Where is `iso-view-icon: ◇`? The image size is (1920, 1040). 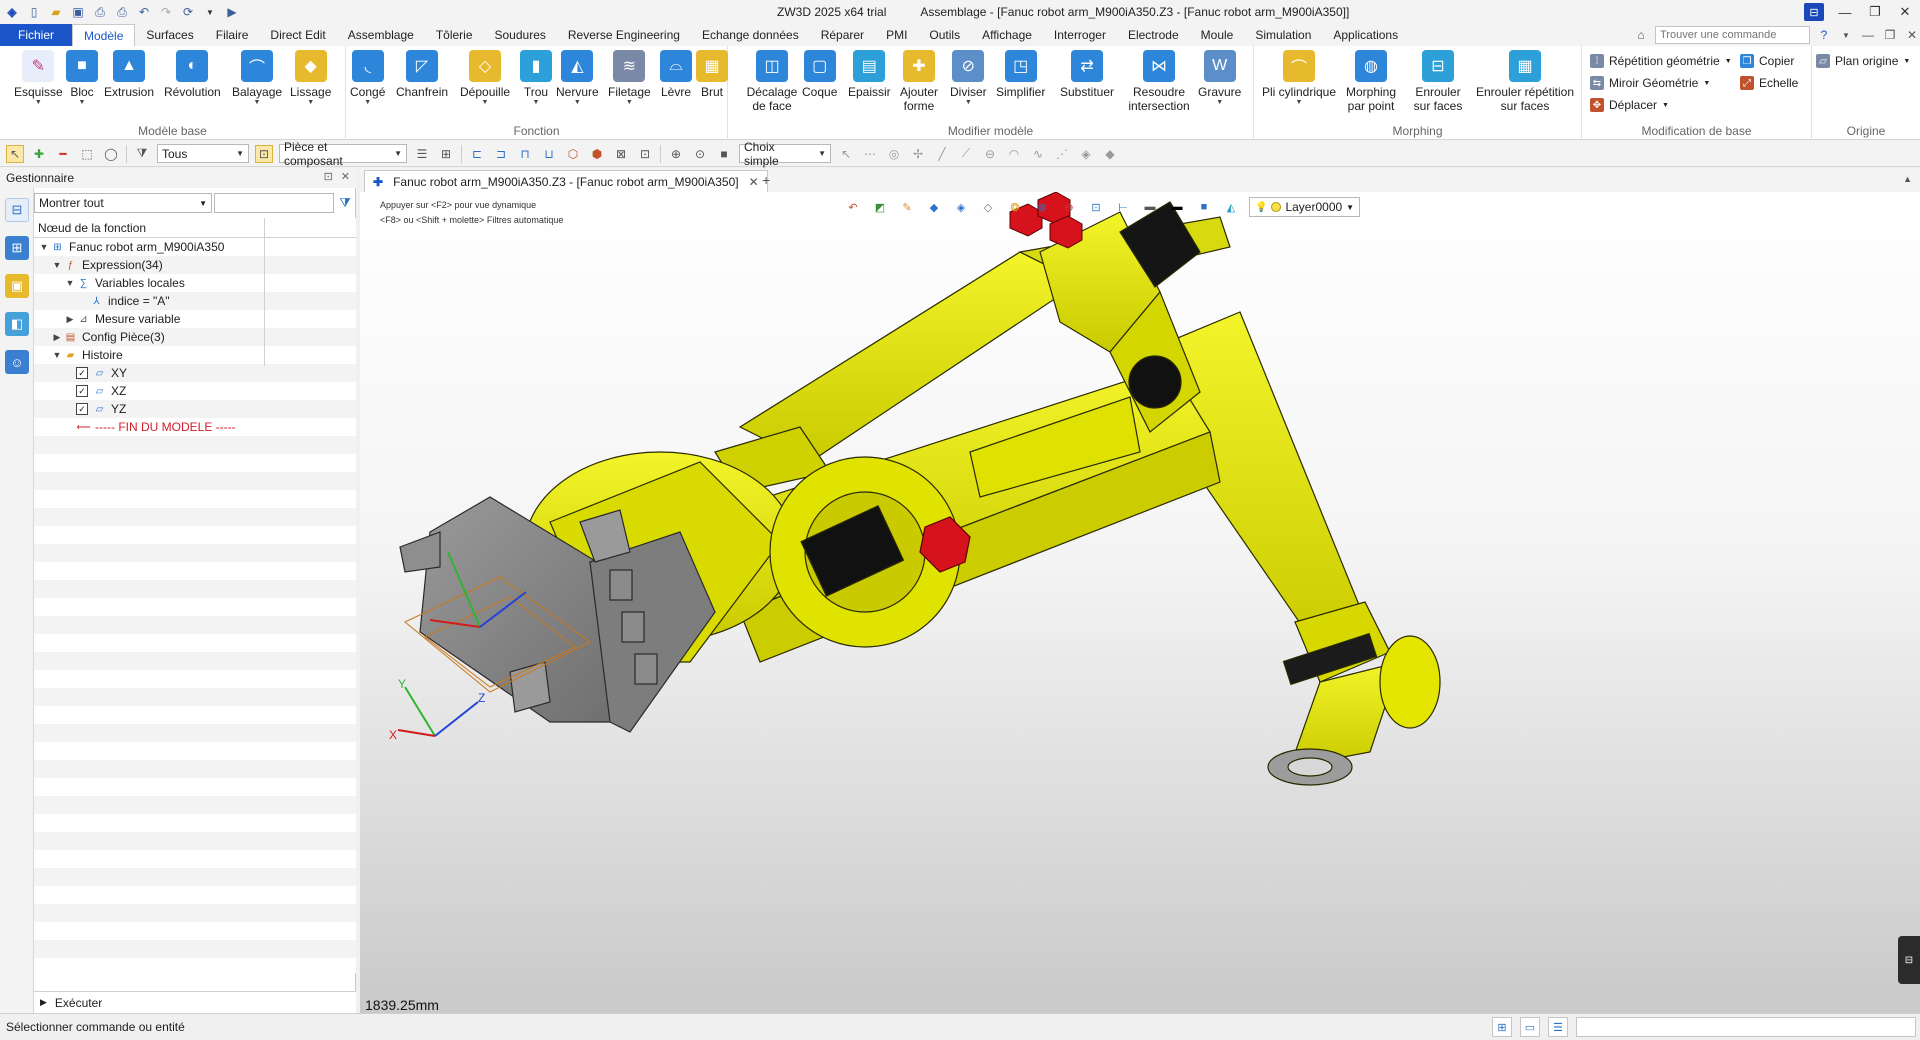
iso-view-icon: ◇ is located at coordinates (988, 207).